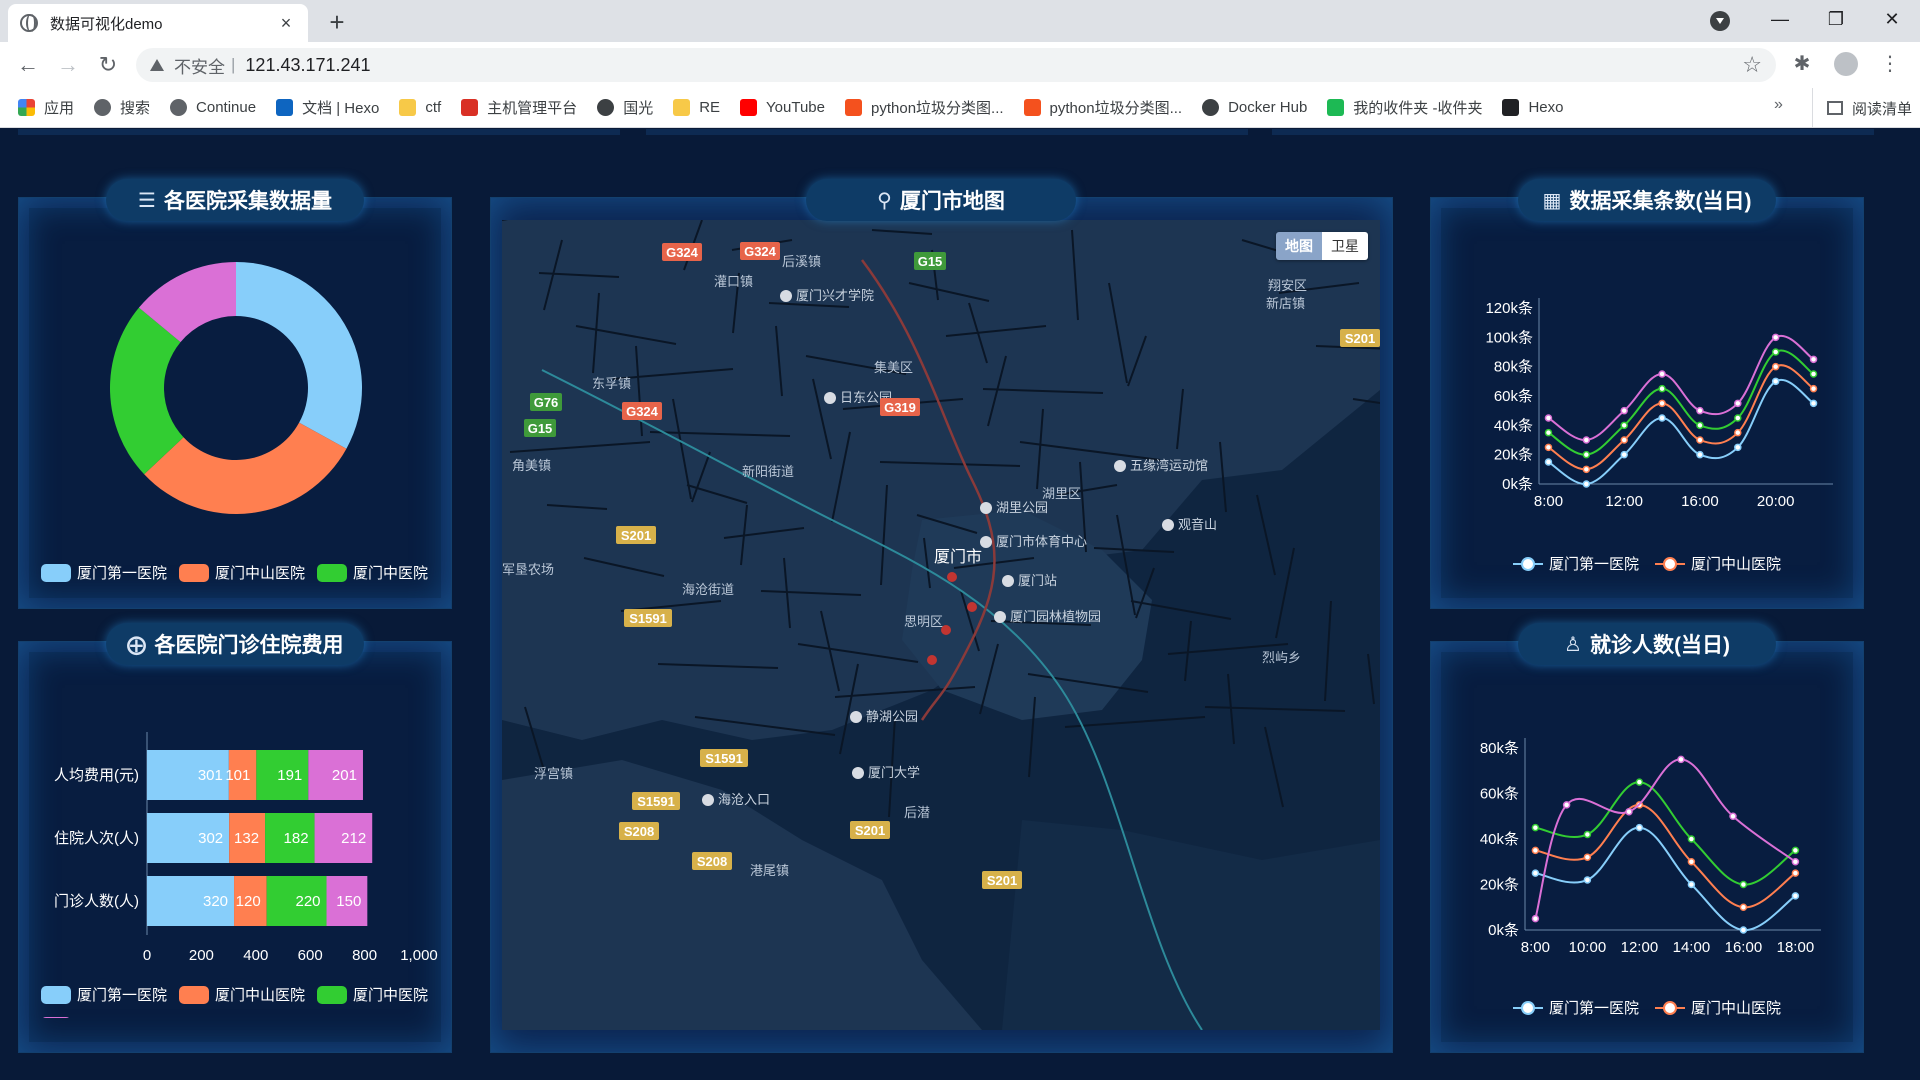 This screenshot has height=1080, width=1920. I want to click on bookmarks-more-button: », so click(1778, 105).